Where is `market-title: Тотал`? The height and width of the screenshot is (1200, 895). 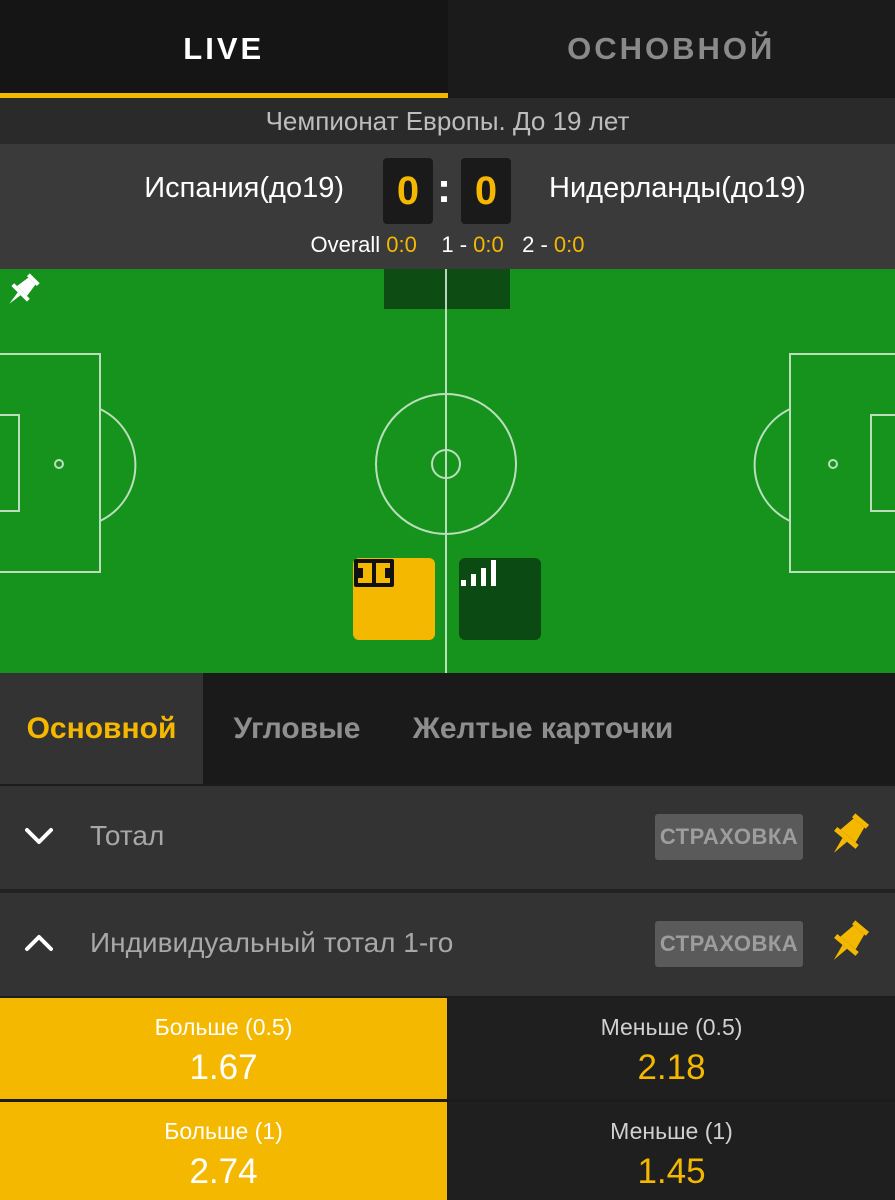
market-title: Тотал is located at coordinates (127, 835).